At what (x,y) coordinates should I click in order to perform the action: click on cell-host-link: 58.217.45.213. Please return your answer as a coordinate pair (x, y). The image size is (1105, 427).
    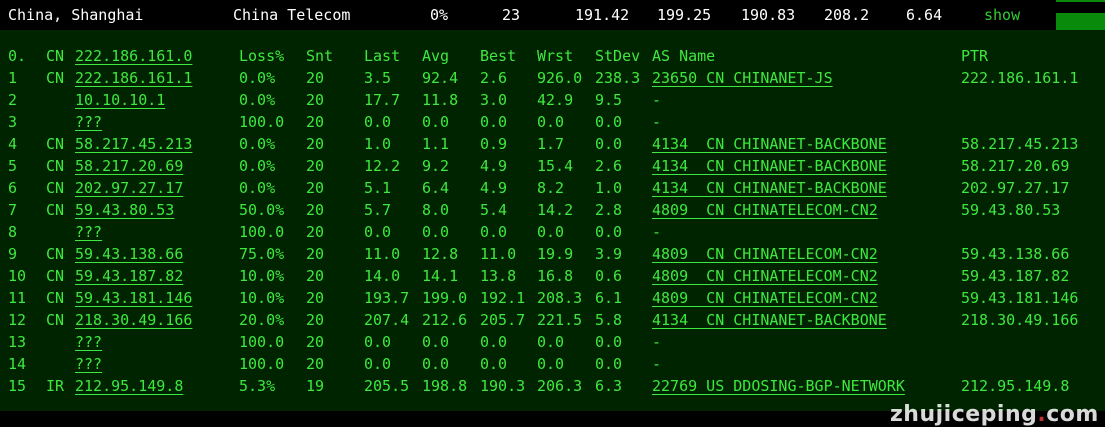
    Looking at the image, I should click on (133, 144).